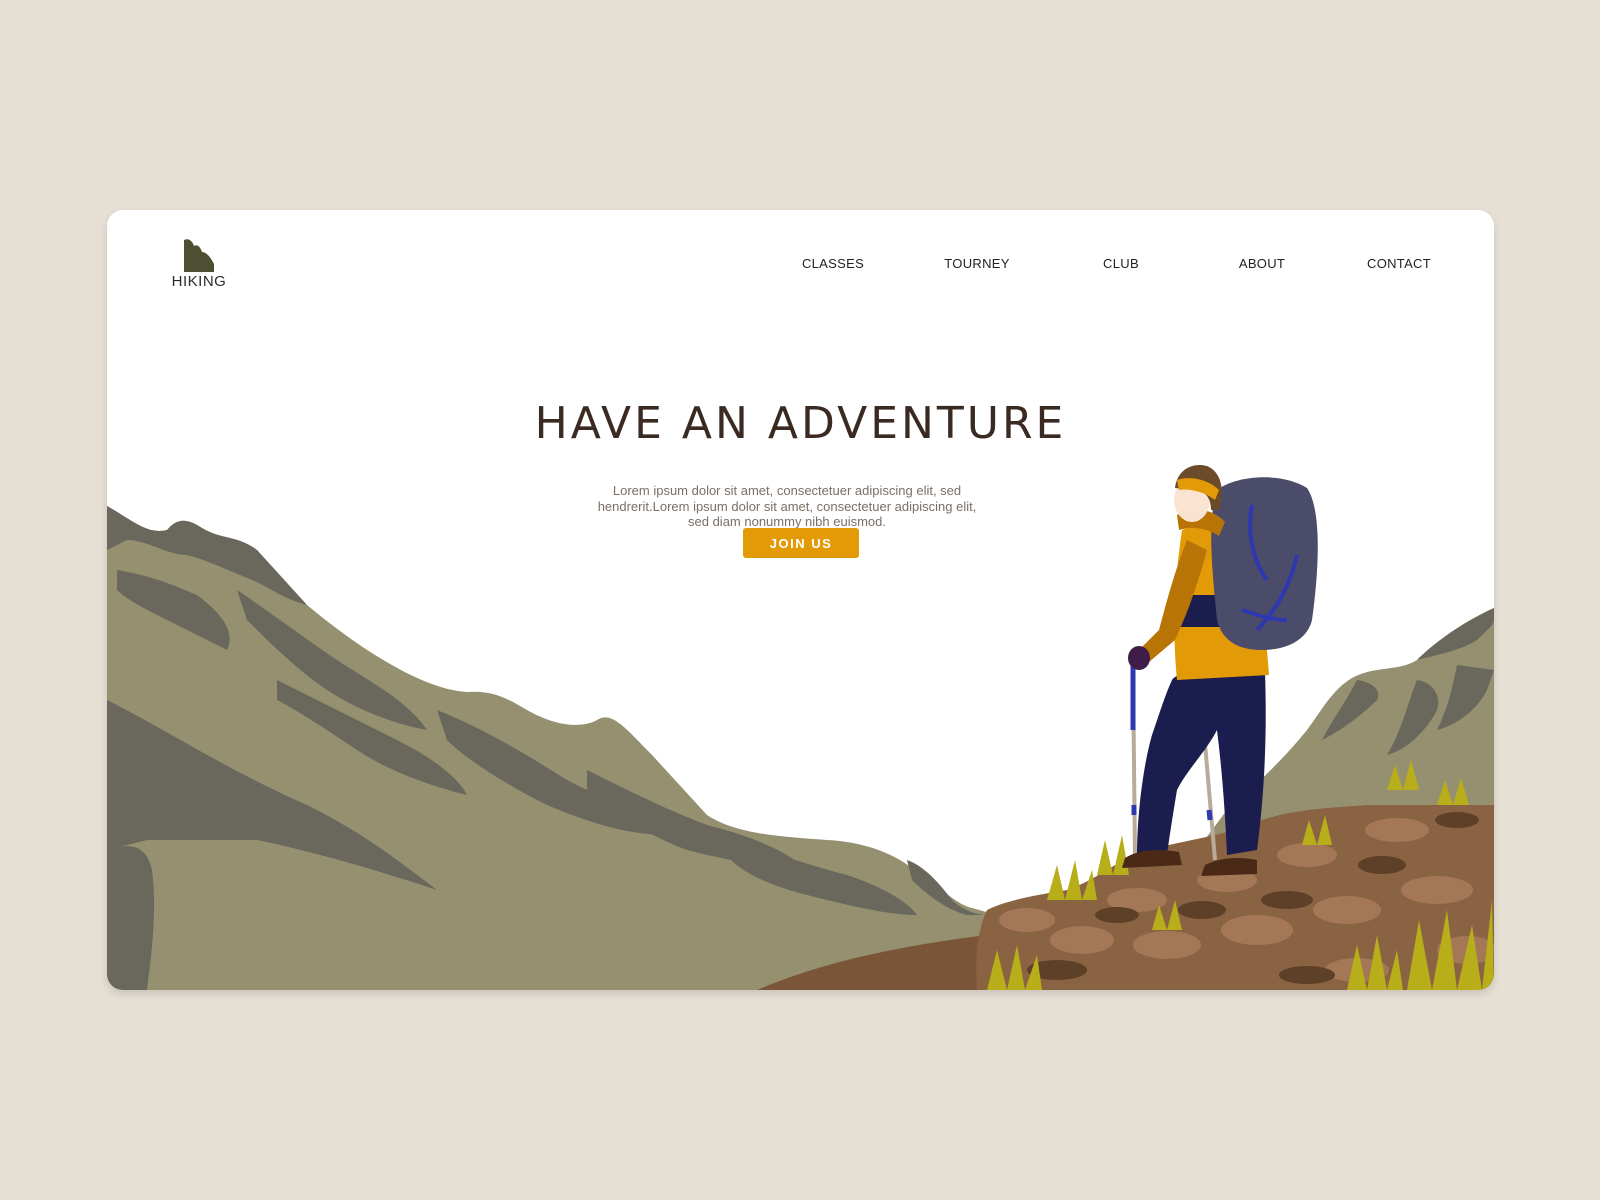  What do you see at coordinates (800, 266) in the screenshot?
I see `main-nav: CLASSES TOURNEY CLUB ABOUT CONTACT` at bounding box center [800, 266].